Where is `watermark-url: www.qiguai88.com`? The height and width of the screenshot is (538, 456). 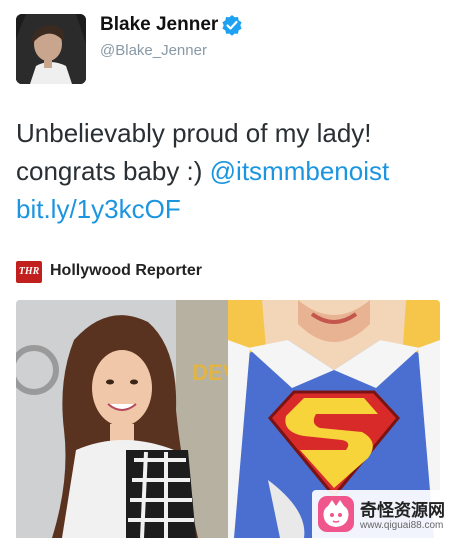
watermark-url: www.qiguai88.com is located at coordinates (402, 525).